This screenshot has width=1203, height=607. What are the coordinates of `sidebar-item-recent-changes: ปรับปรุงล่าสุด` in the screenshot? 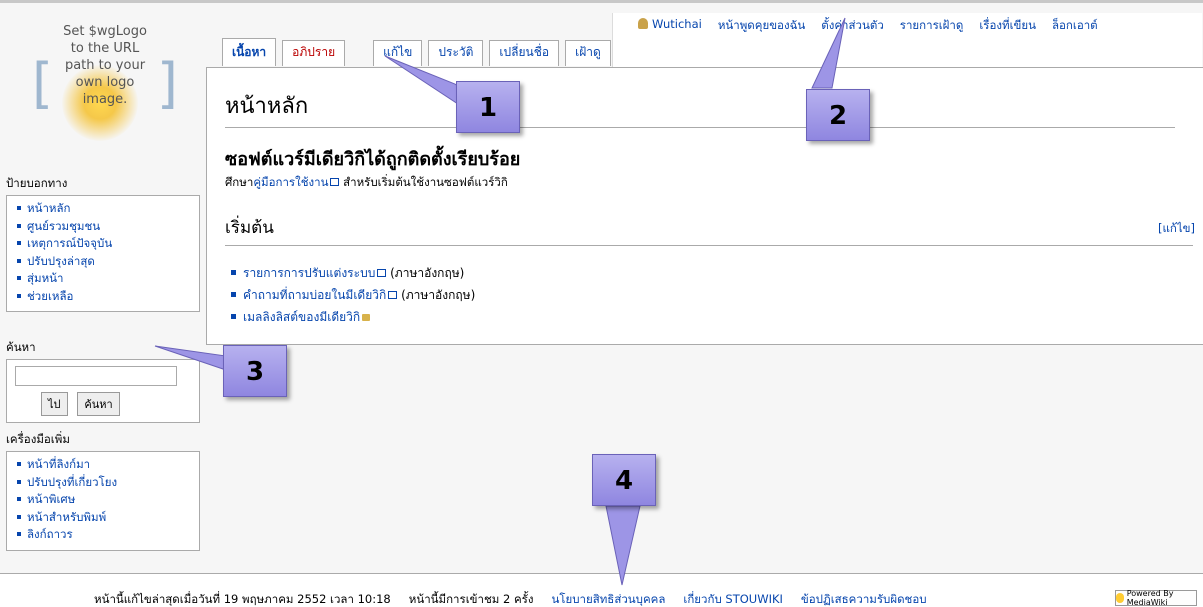 It's located at (105, 262).